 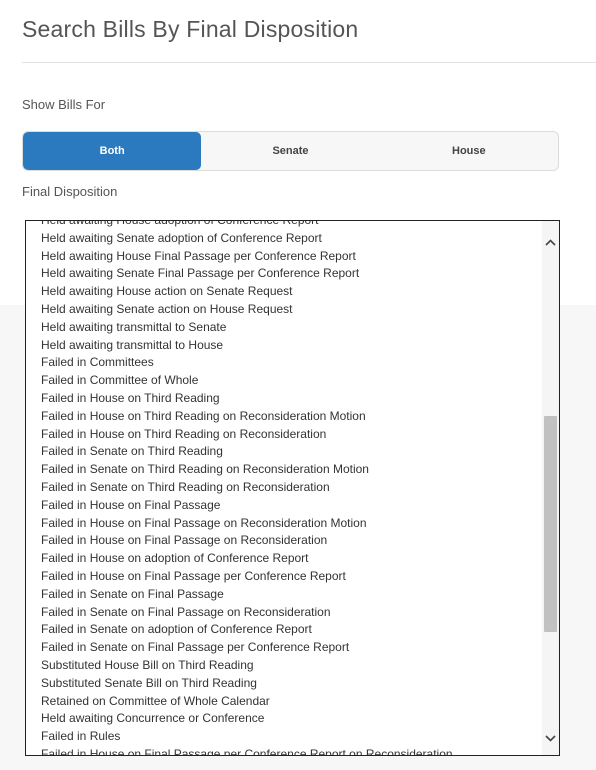 I want to click on disposition-option: Failed in House on Final Passage, so click(x=291, y=506).